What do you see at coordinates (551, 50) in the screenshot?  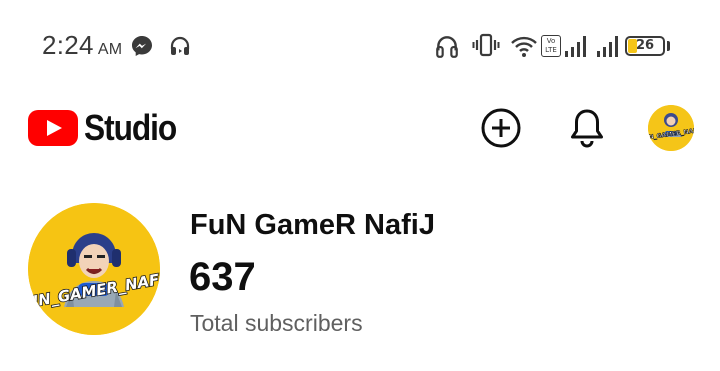 I see `volte-label-bottom: LTE` at bounding box center [551, 50].